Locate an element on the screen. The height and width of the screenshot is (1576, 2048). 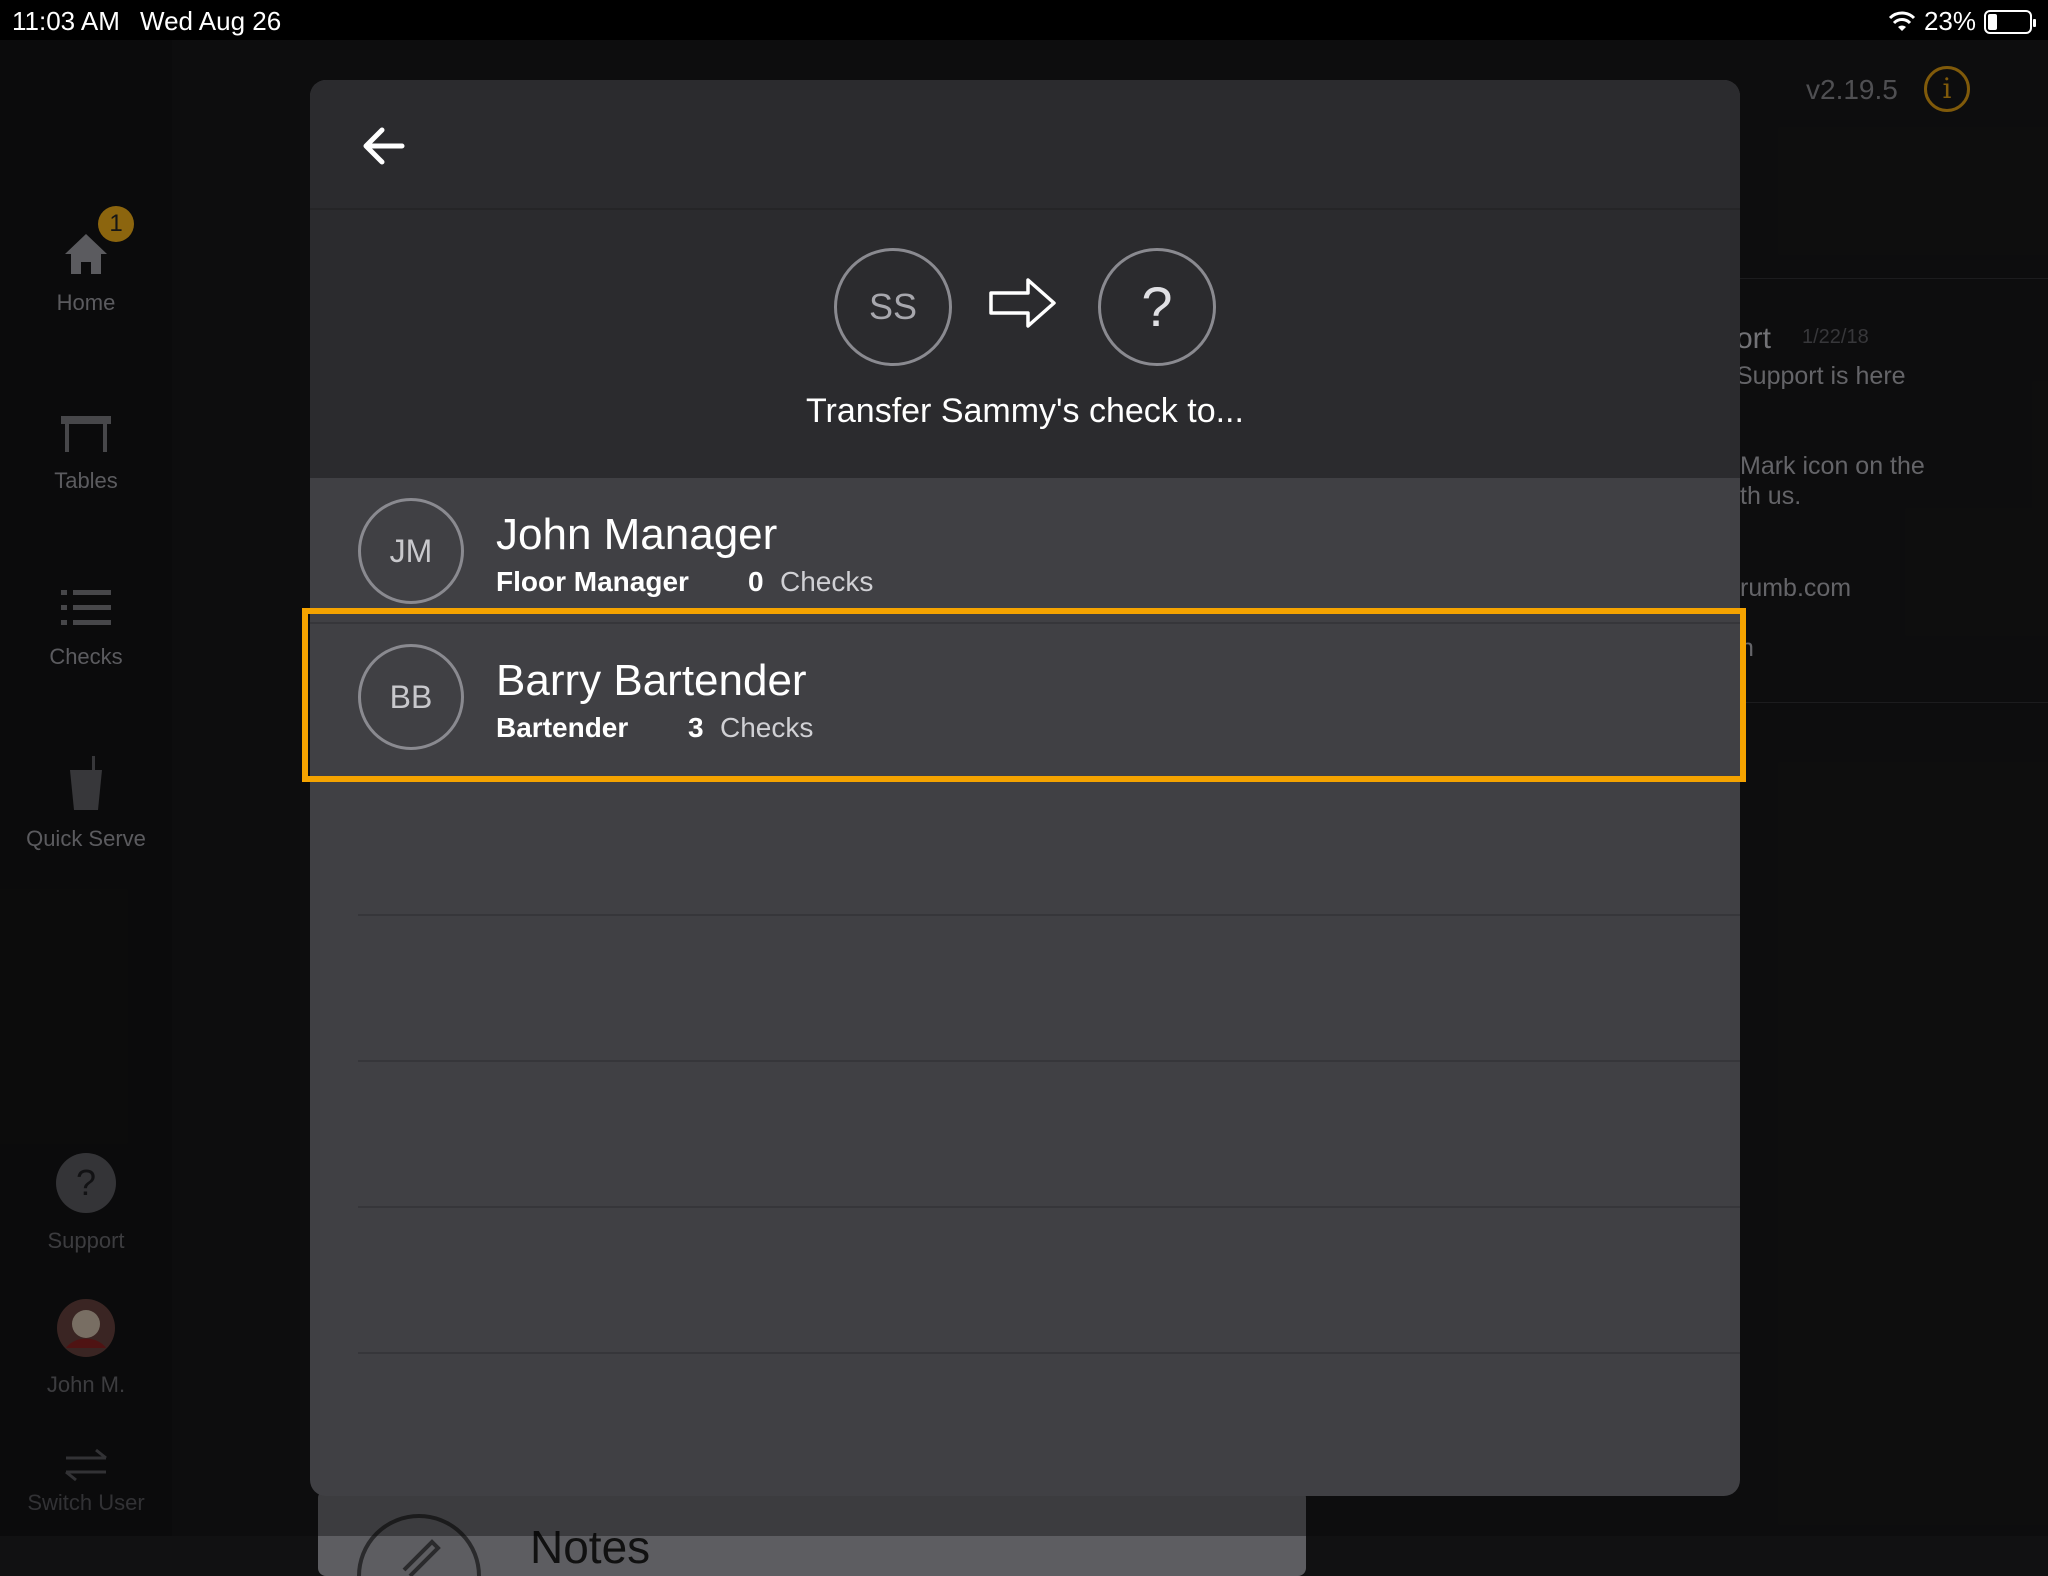
to-avatar-placeholder: ? is located at coordinates (1157, 307).